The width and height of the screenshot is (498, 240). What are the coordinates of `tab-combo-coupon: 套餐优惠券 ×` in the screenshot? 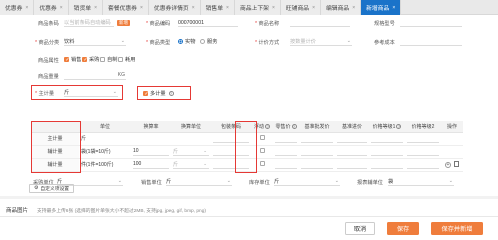 It's located at (125, 7).